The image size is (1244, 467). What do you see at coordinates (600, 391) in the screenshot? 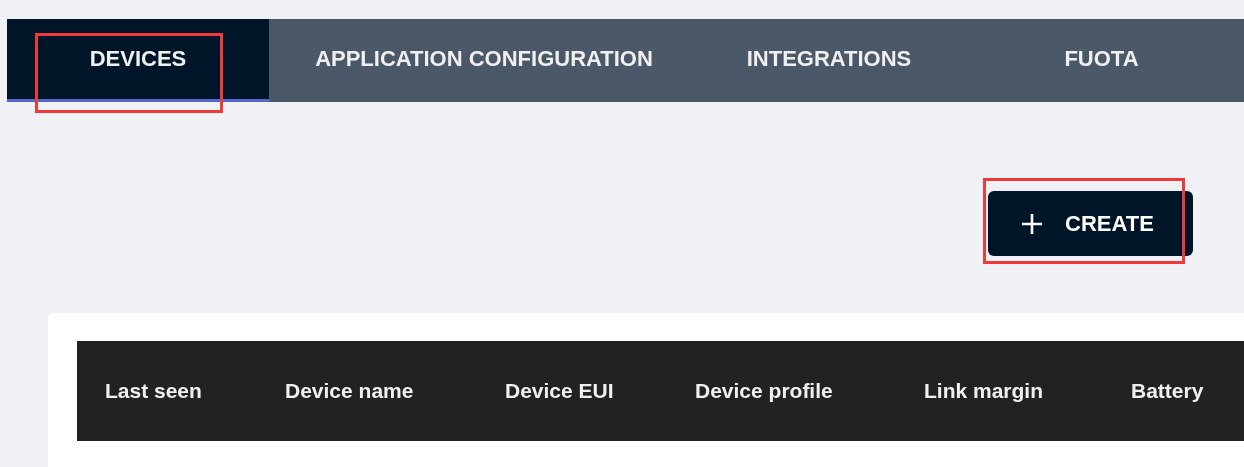
I see `column-header: Device EUI` at bounding box center [600, 391].